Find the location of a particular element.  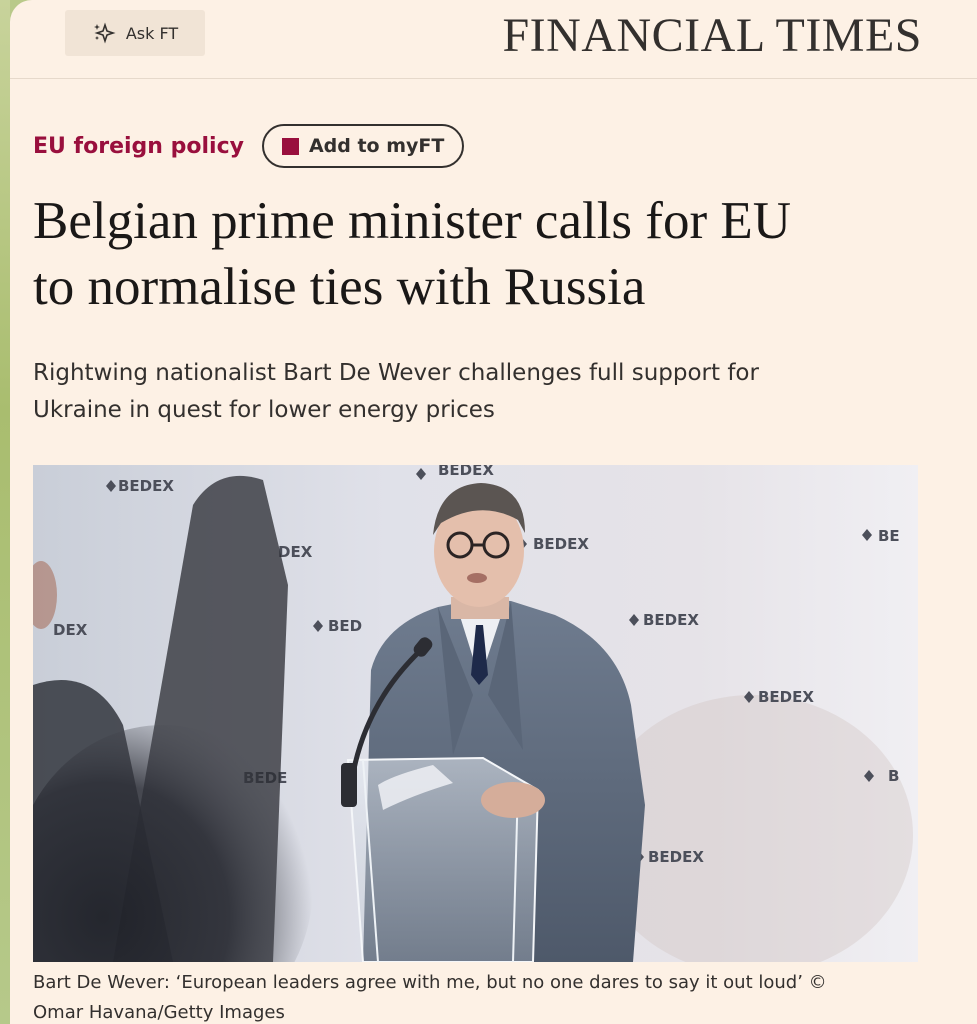

window-edge is located at coordinates (5, 512).